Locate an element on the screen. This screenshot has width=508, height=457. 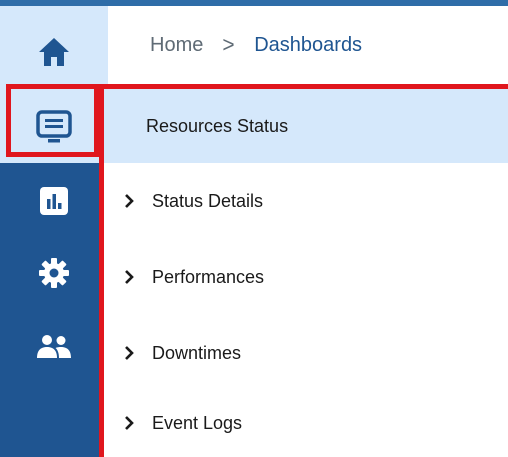
rail-item-dashboards is located at coordinates (54, 126).